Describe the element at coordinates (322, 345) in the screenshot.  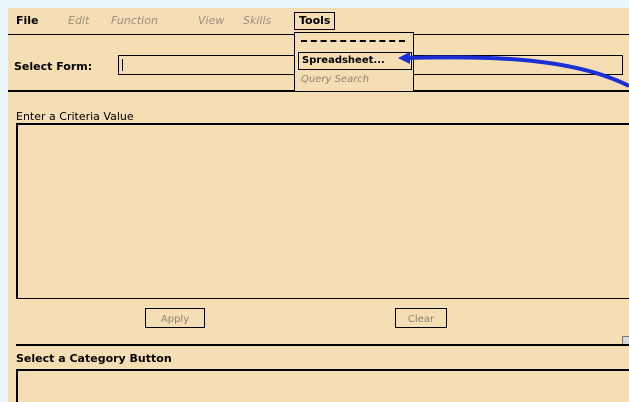
I see `section-divider` at that location.